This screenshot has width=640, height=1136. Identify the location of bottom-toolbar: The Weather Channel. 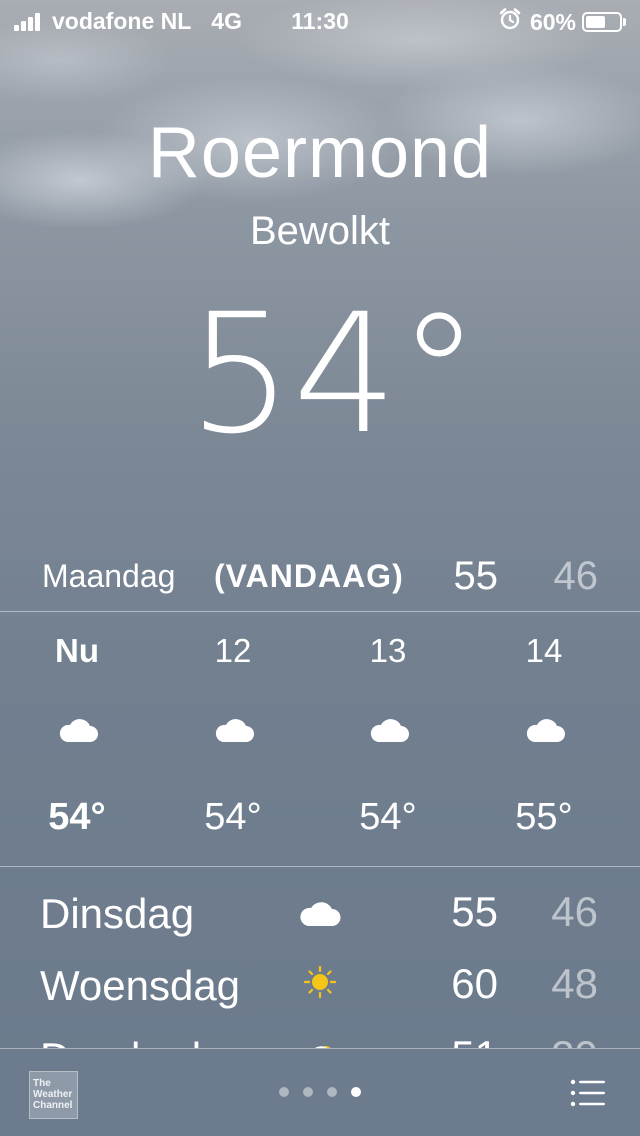
(320, 1092).